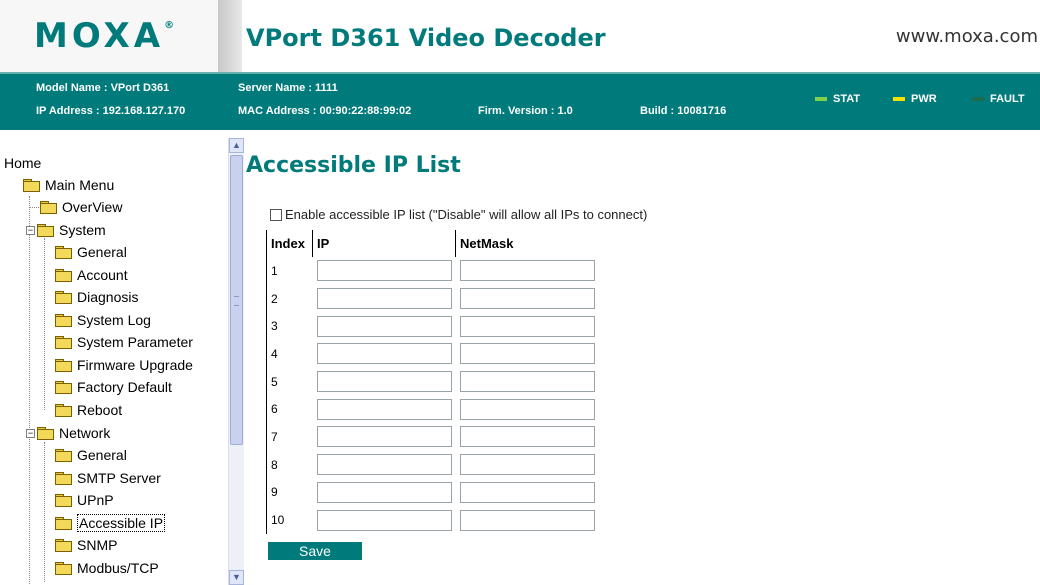  What do you see at coordinates (113, 387) in the screenshot?
I see `sidebar-item-factory-default: Factory Default` at bounding box center [113, 387].